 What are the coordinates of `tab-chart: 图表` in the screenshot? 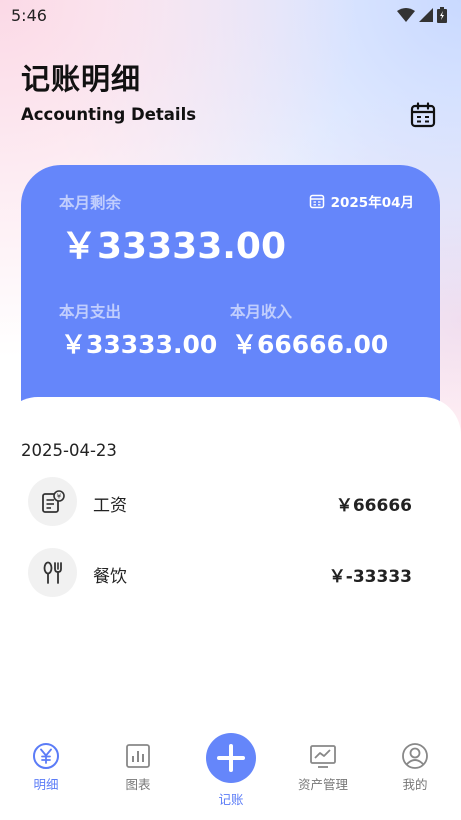 It's located at (138, 767).